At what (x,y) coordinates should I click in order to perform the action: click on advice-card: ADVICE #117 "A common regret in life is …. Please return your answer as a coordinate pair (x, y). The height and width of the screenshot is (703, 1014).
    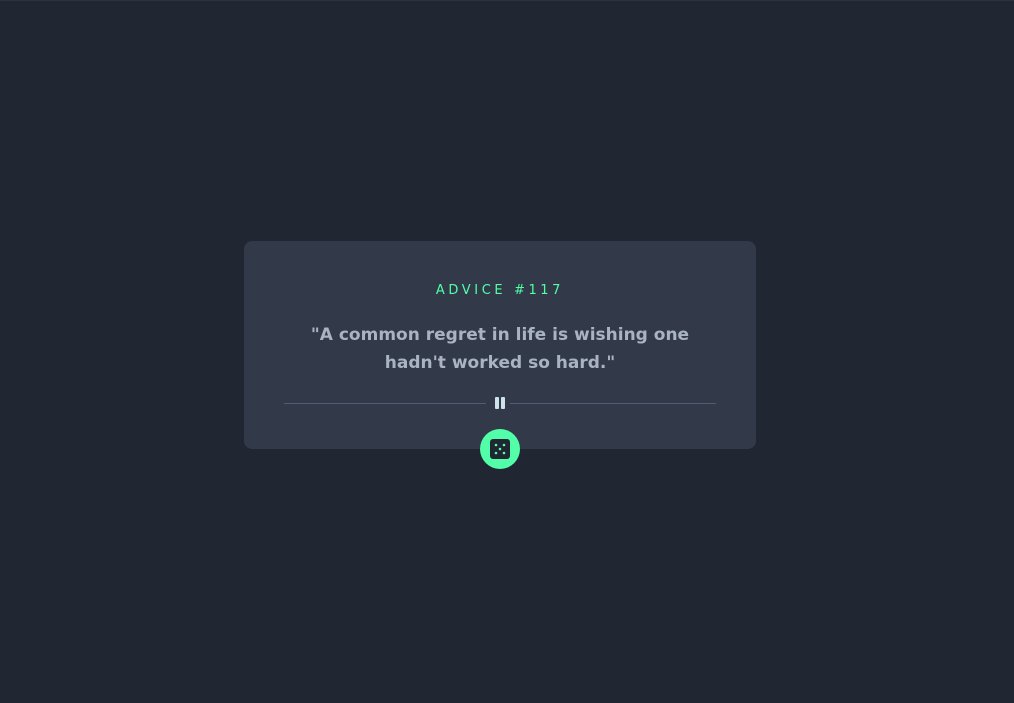
    Looking at the image, I should click on (500, 345).